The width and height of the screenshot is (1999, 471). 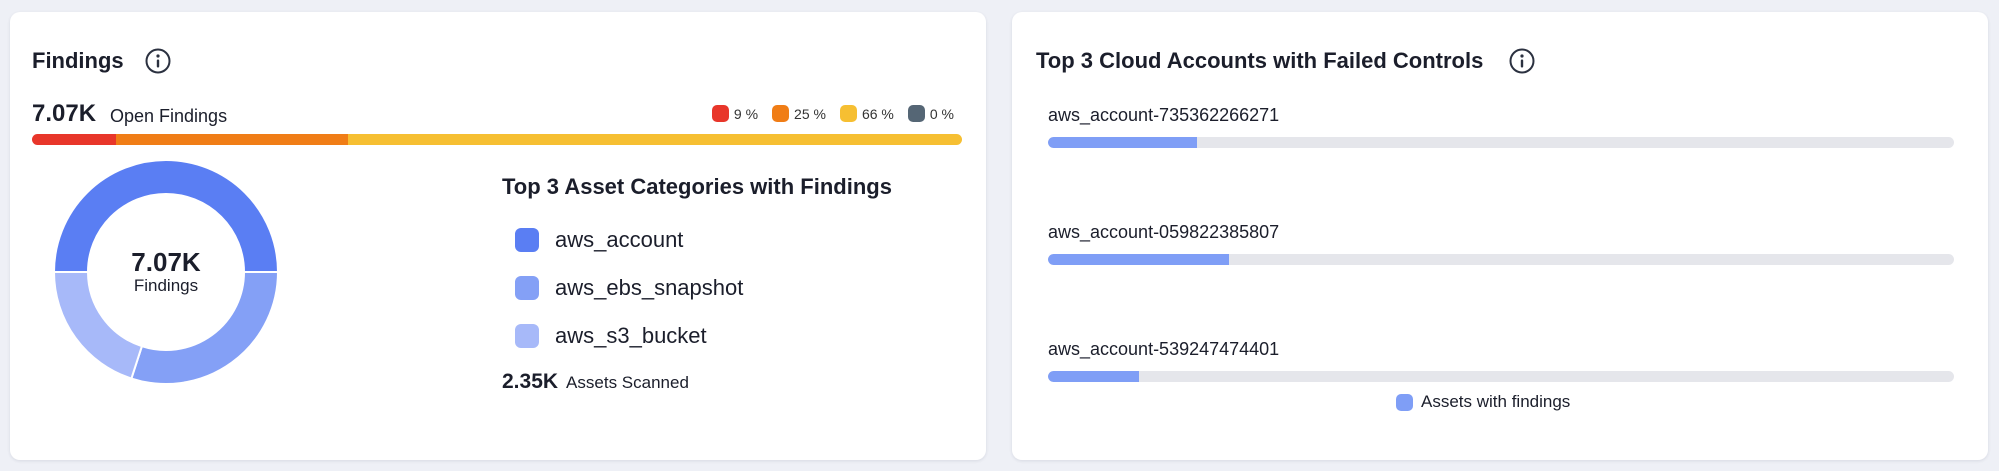 I want to click on category-item-aws-ebs-snapshot: aws_ebs_snapshot, so click(x=629, y=288).